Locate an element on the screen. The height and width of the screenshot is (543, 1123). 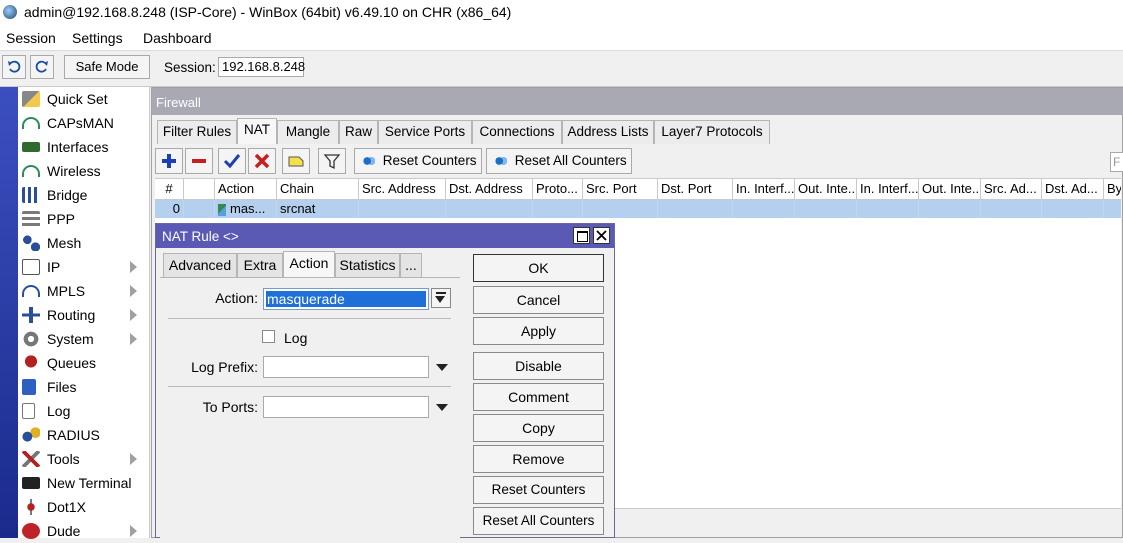
sidebar-item-bridge: Bridge is located at coordinates (83, 195).